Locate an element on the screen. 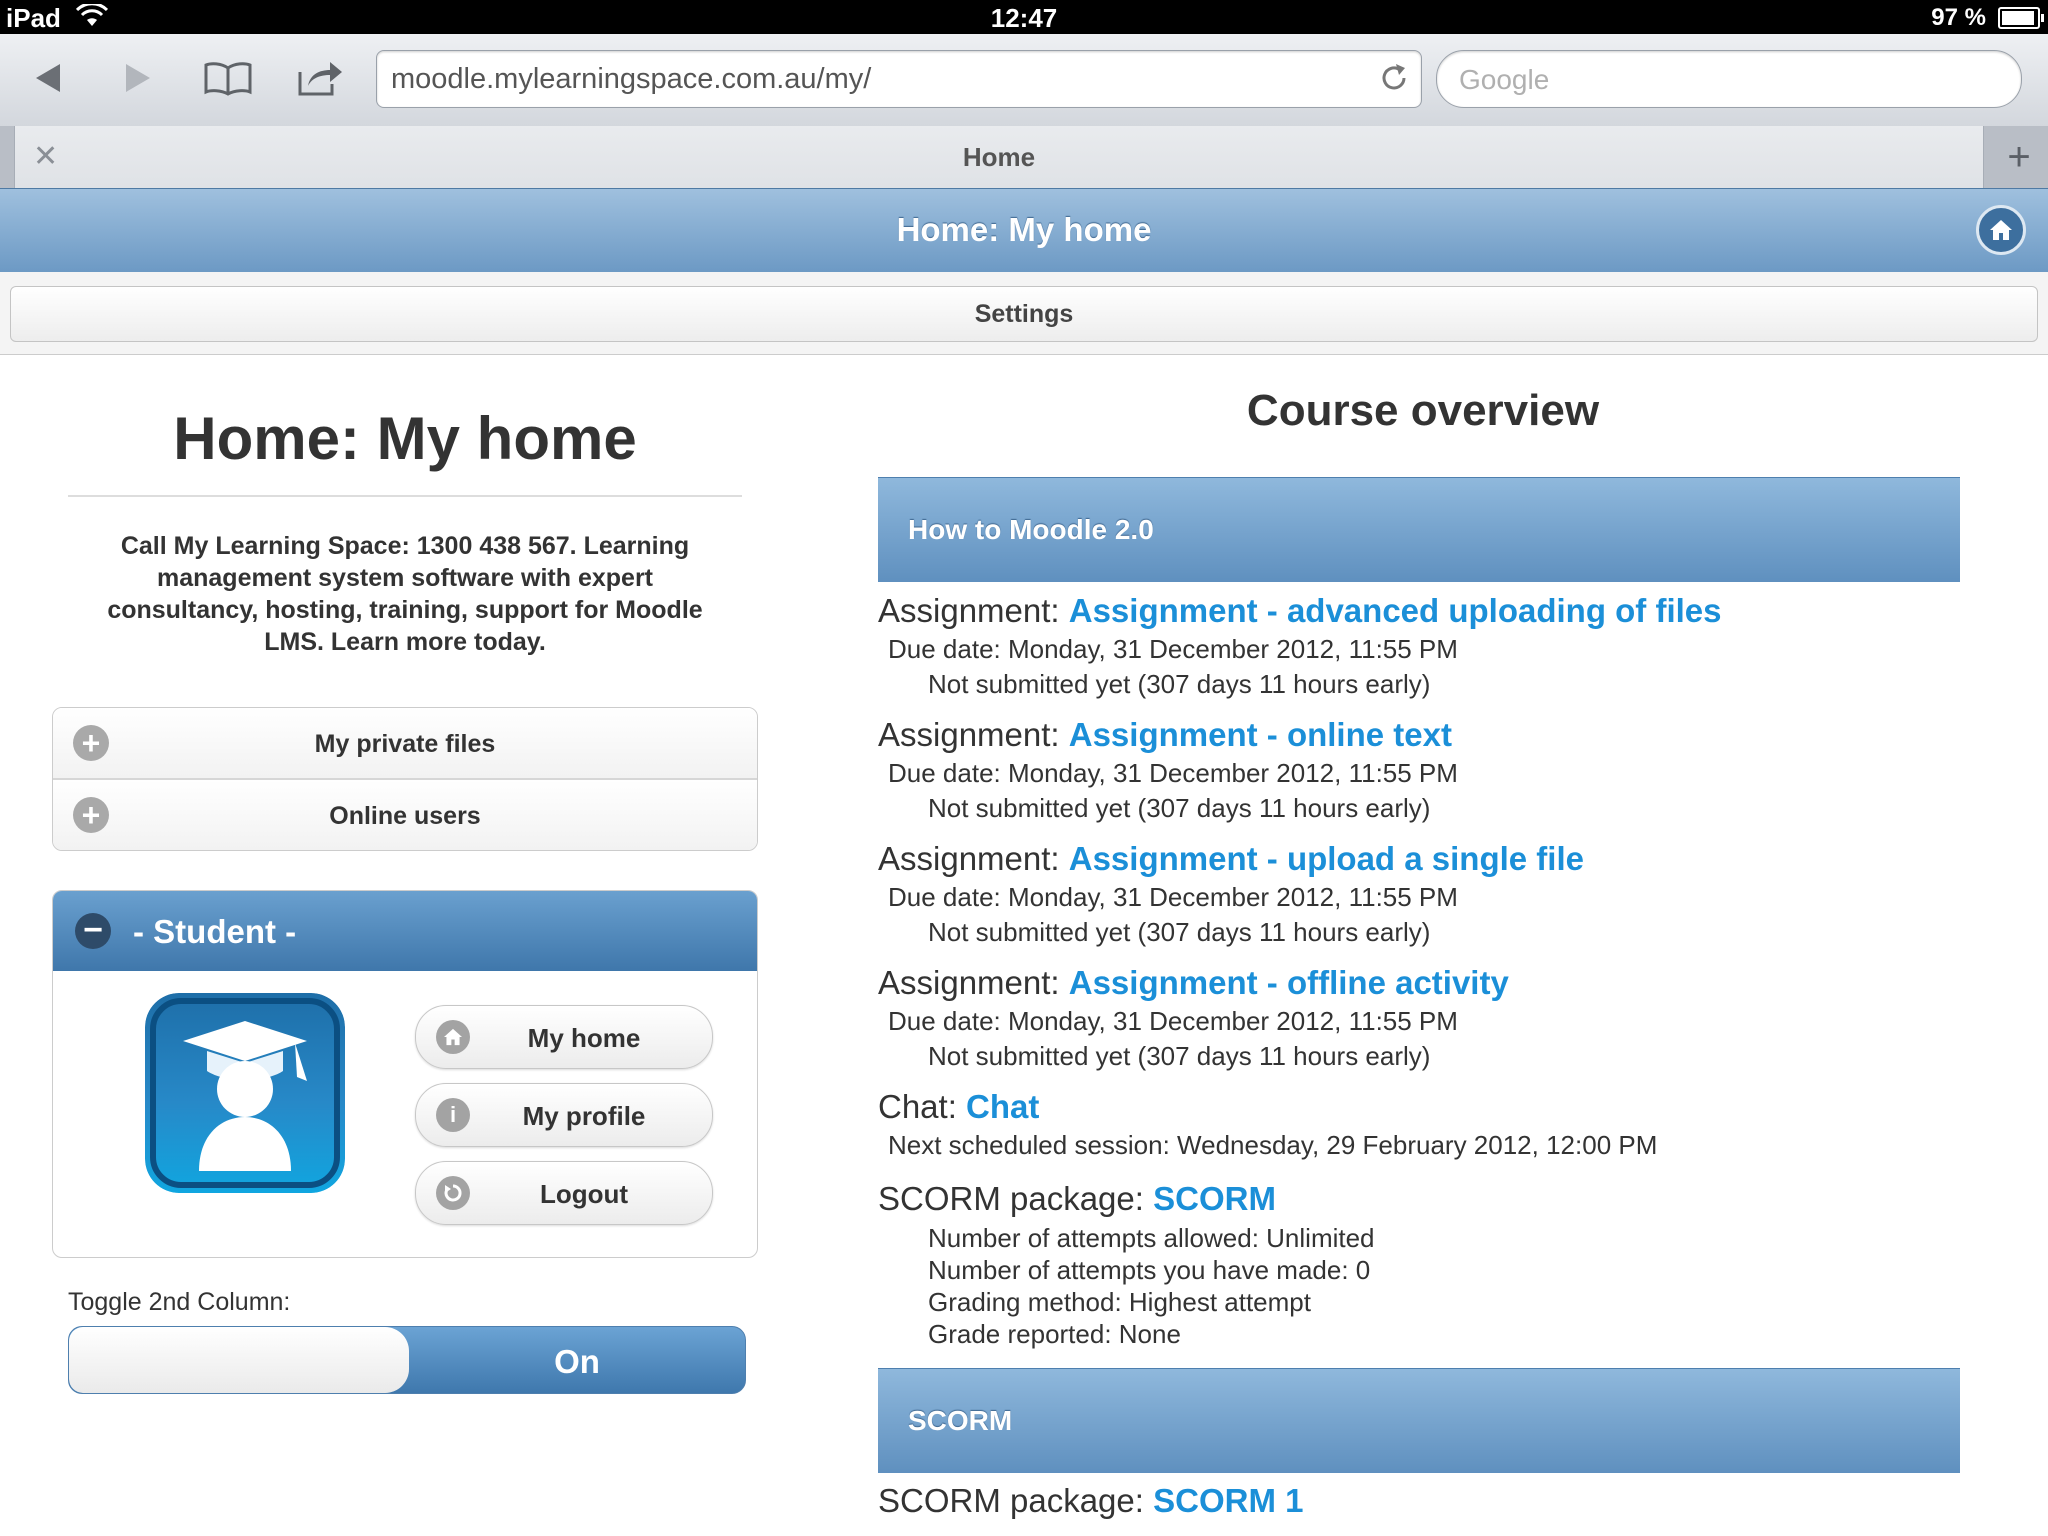 This screenshot has height=1536, width=2048. back-arrow-icon is located at coordinates (48, 78).